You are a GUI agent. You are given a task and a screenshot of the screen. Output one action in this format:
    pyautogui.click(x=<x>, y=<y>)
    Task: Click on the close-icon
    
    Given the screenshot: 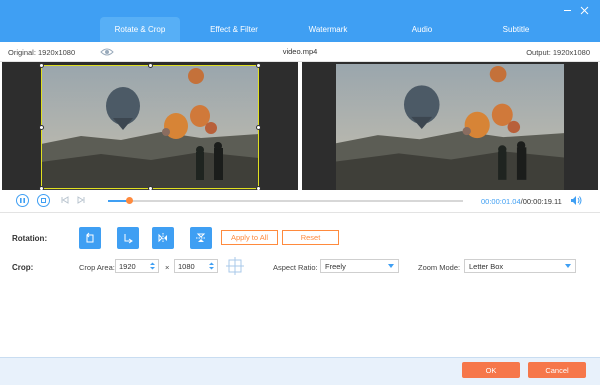 What is the action you would take?
    pyautogui.click(x=584, y=10)
    